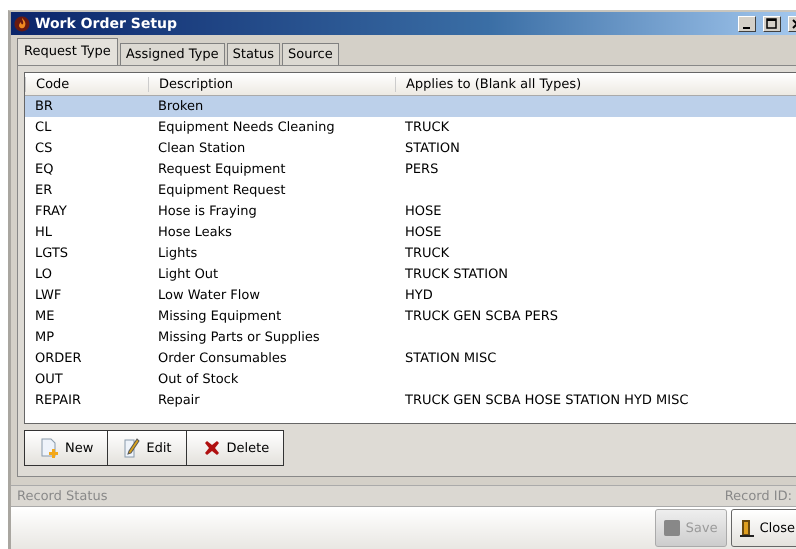 The width and height of the screenshot is (796, 549). I want to click on tab: Status, so click(253, 54).